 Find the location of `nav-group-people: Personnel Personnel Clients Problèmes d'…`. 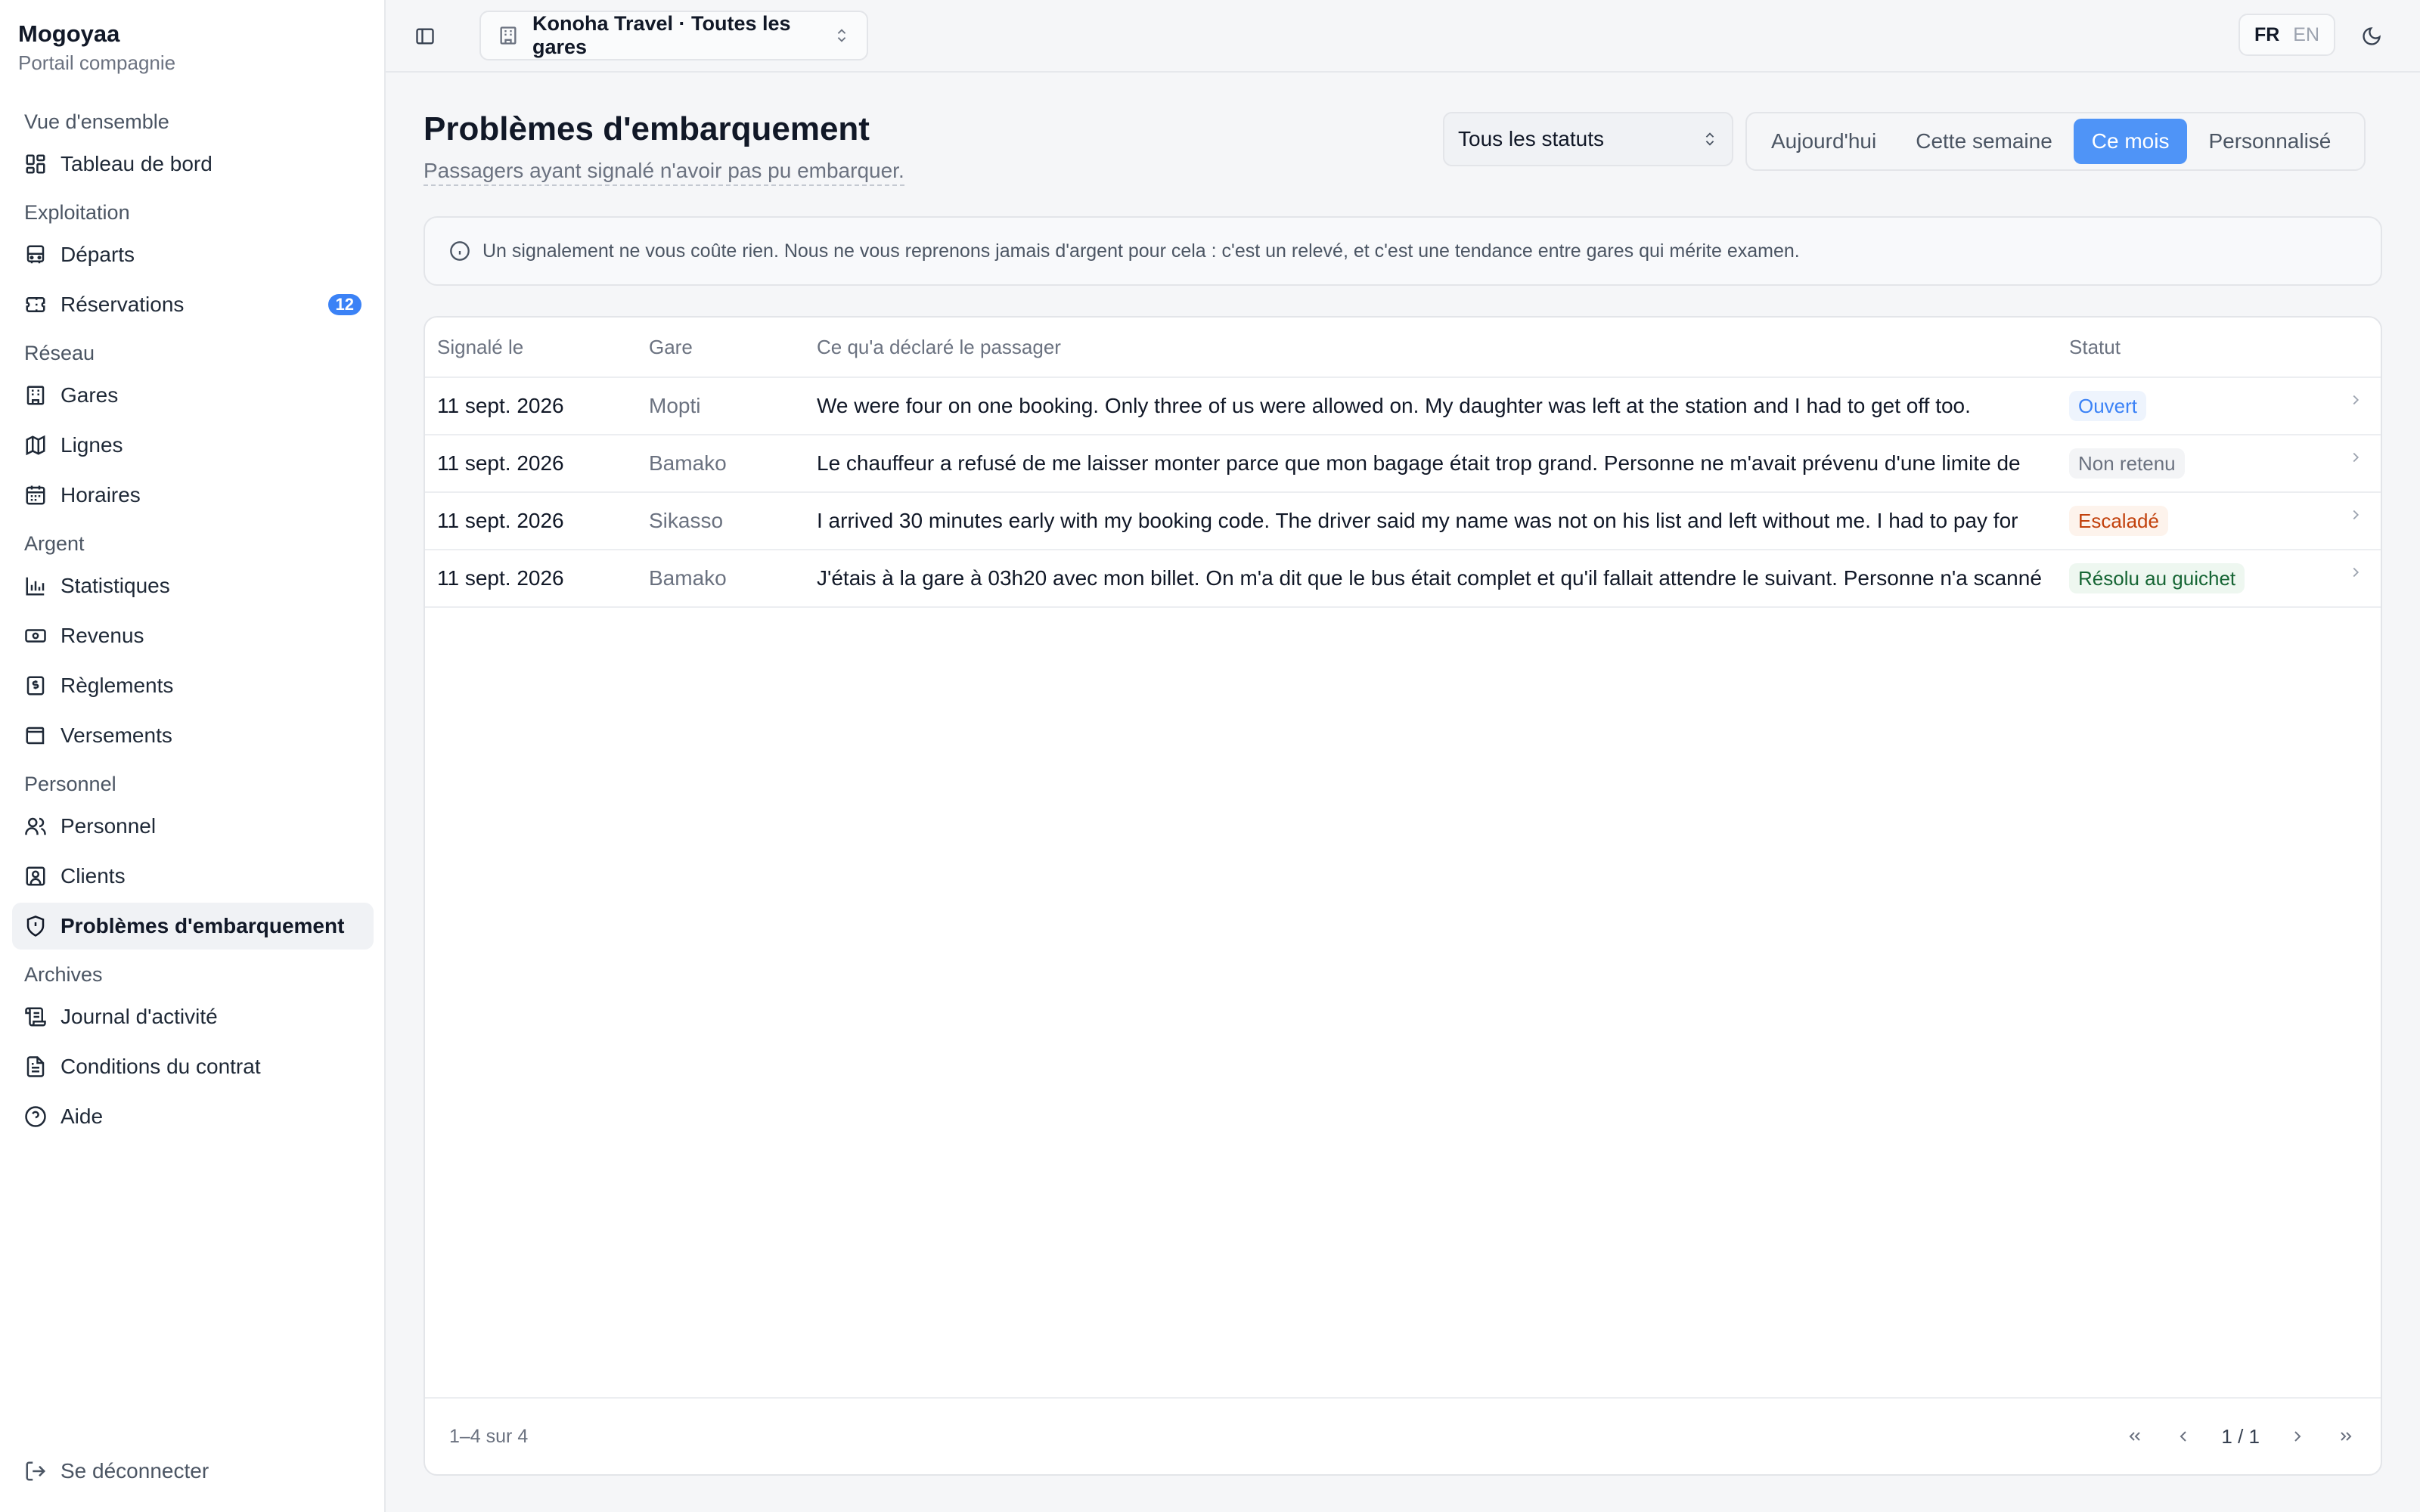

nav-group-people: Personnel Personnel Clients Problèmes d'… is located at coordinates (193, 858).